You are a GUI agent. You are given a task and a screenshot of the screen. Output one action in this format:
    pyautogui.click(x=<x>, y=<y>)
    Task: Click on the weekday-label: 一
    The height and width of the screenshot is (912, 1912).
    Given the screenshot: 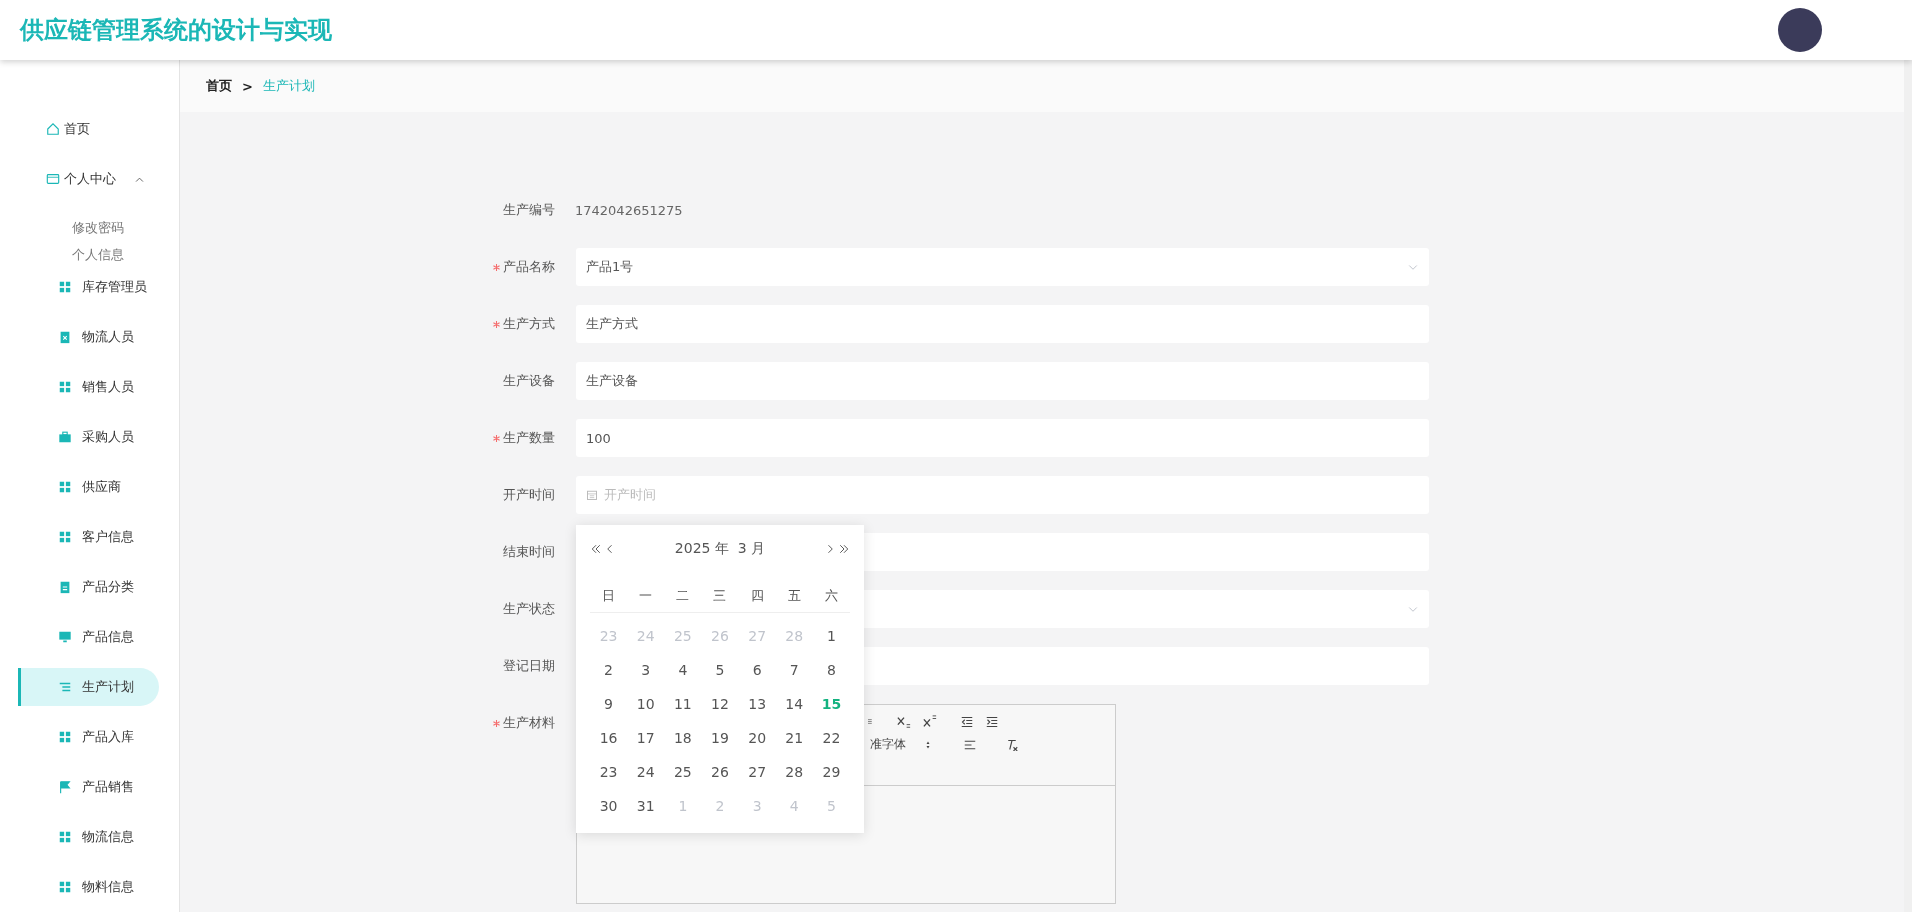 What is the action you would take?
    pyautogui.click(x=646, y=596)
    